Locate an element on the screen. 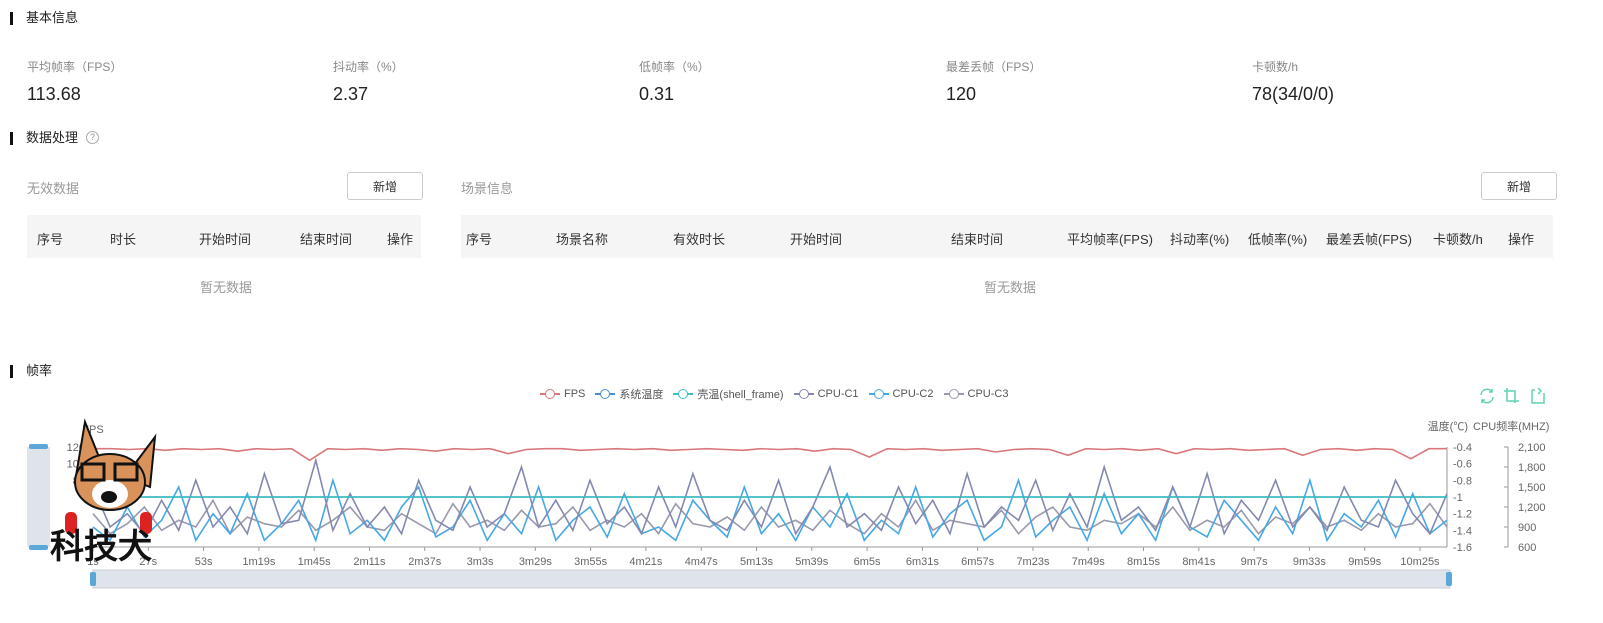 This screenshot has width=1603, height=623. stat-value-low-fps: 0.31 is located at coordinates (657, 94).